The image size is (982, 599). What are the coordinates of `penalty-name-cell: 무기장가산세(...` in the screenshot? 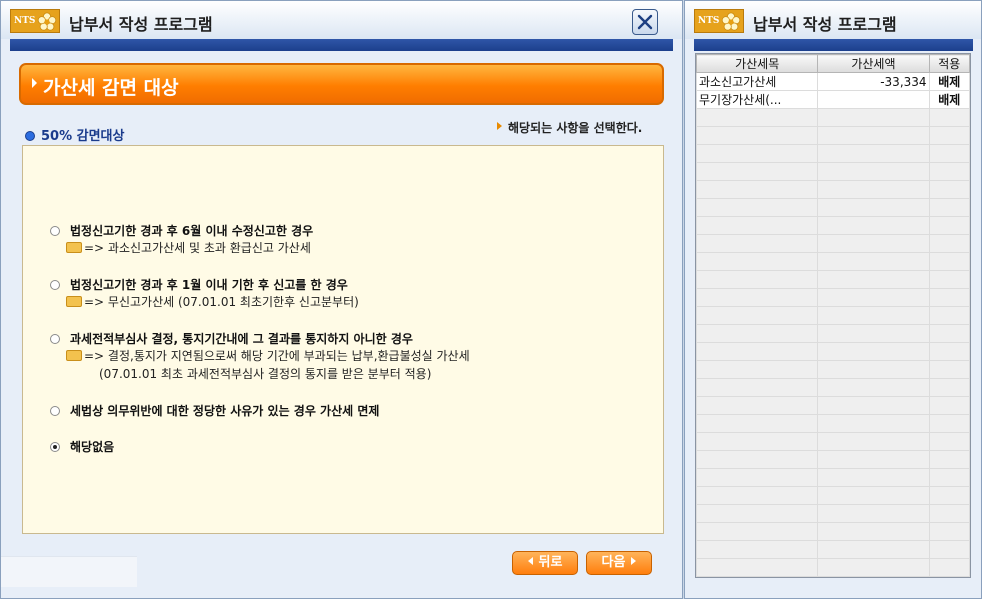 It's located at (757, 99).